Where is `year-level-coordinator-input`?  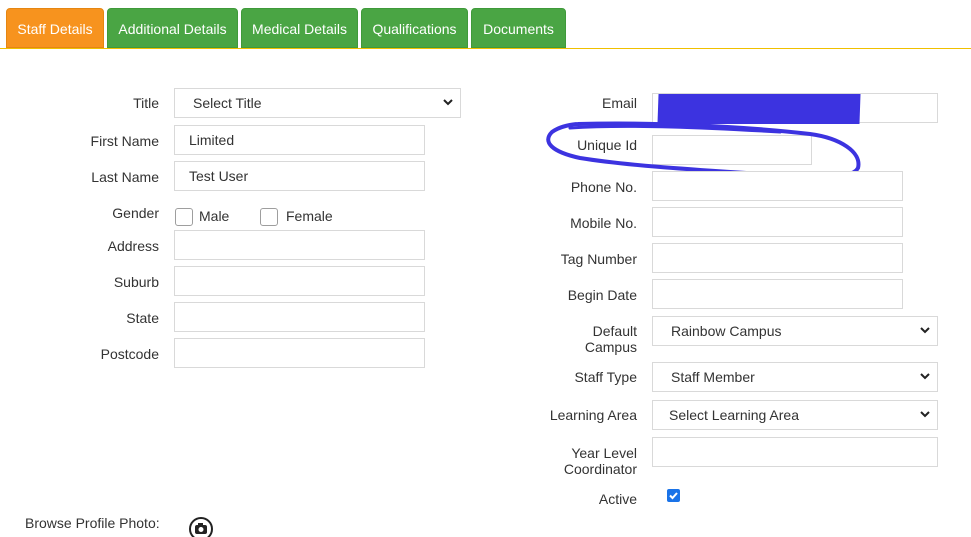
year-level-coordinator-input is located at coordinates (795, 452).